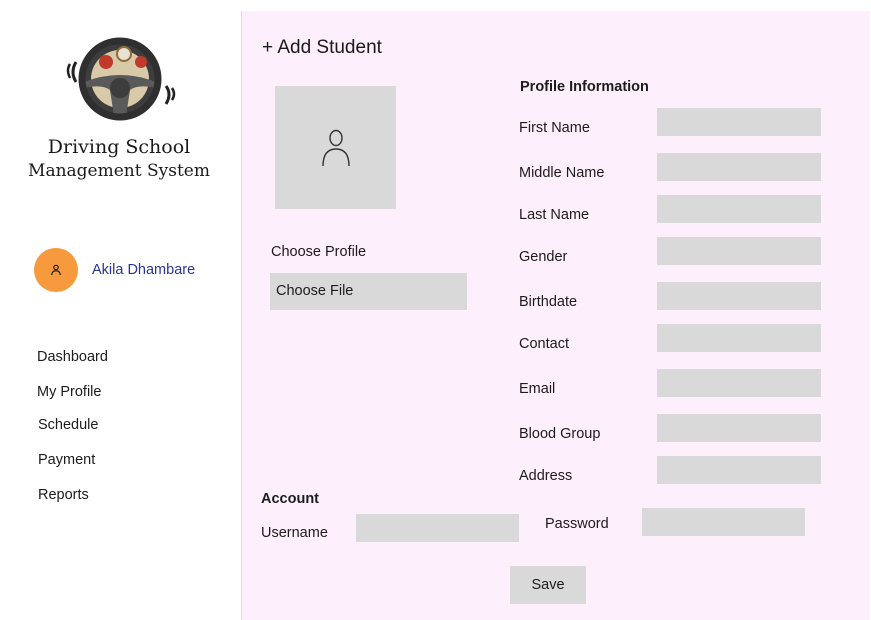 The width and height of the screenshot is (871, 620). What do you see at coordinates (69, 392) in the screenshot?
I see `nav-my-profile: My Profile` at bounding box center [69, 392].